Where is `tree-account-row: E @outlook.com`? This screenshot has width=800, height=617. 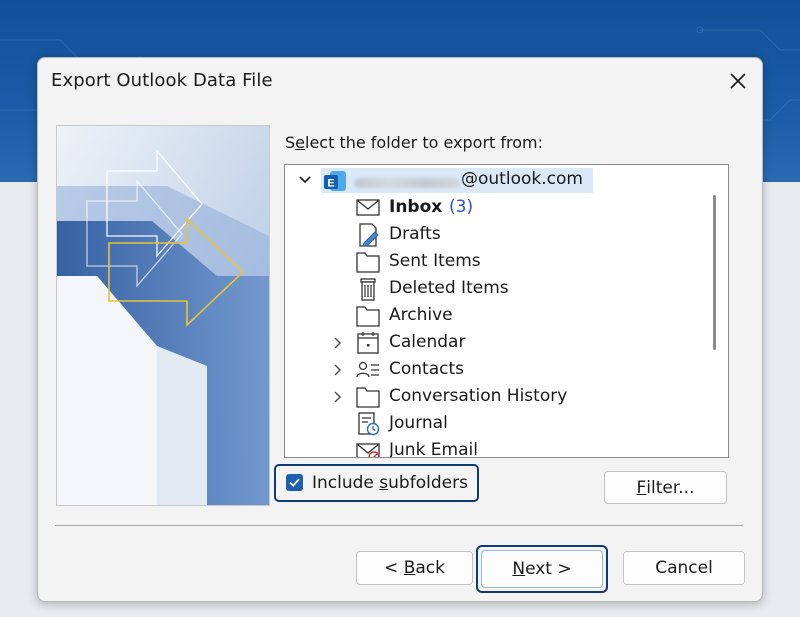
tree-account-row: E @outlook.com is located at coordinates (495, 180).